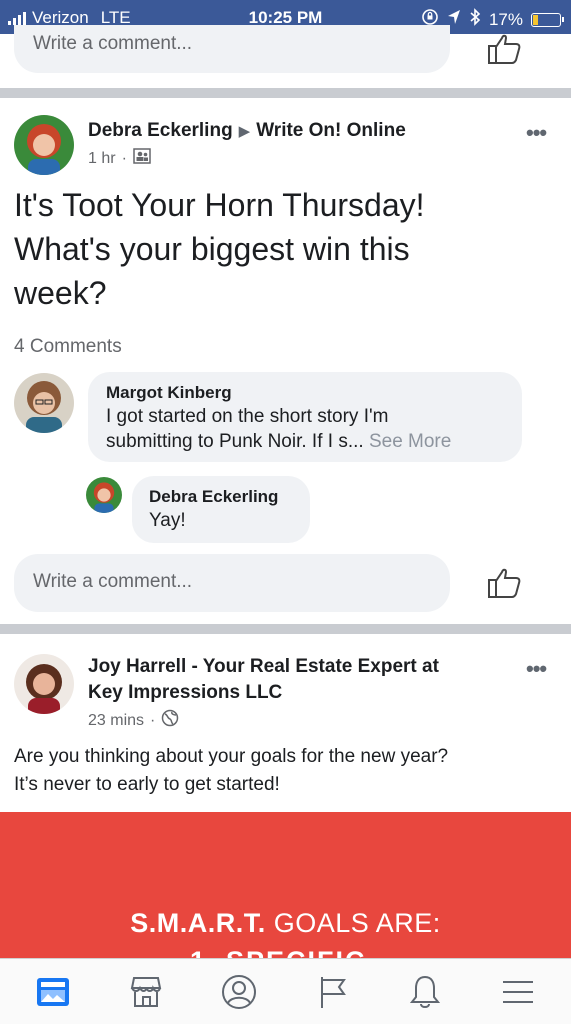 This screenshot has width=571, height=1024. I want to click on reply-text: Yay!, so click(167, 520).